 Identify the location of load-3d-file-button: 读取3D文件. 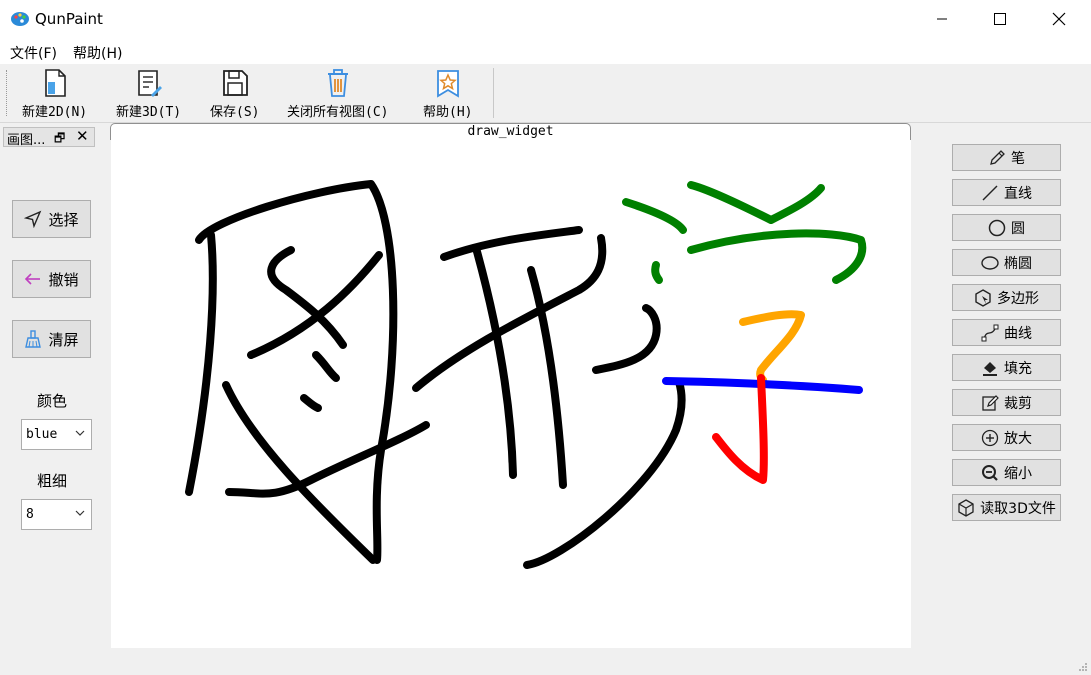
(1006, 507).